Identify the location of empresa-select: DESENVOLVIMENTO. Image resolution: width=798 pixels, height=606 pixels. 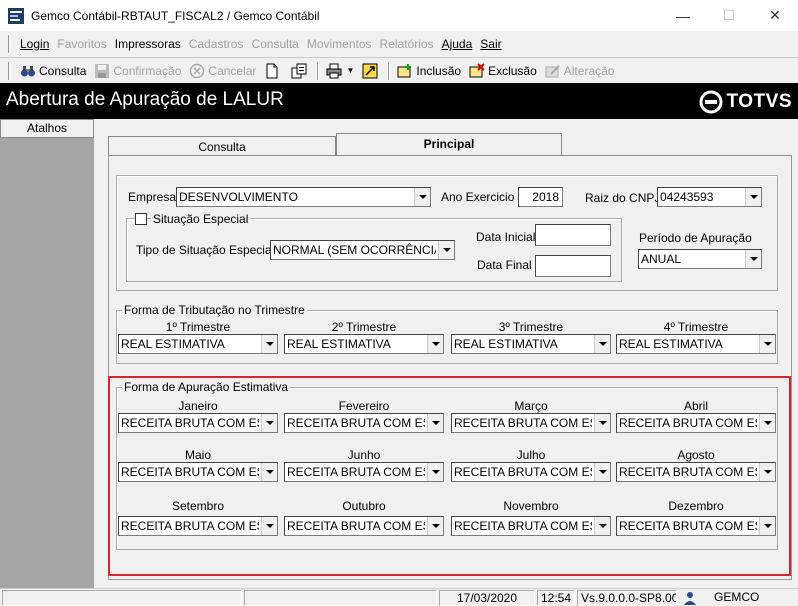
(303, 197).